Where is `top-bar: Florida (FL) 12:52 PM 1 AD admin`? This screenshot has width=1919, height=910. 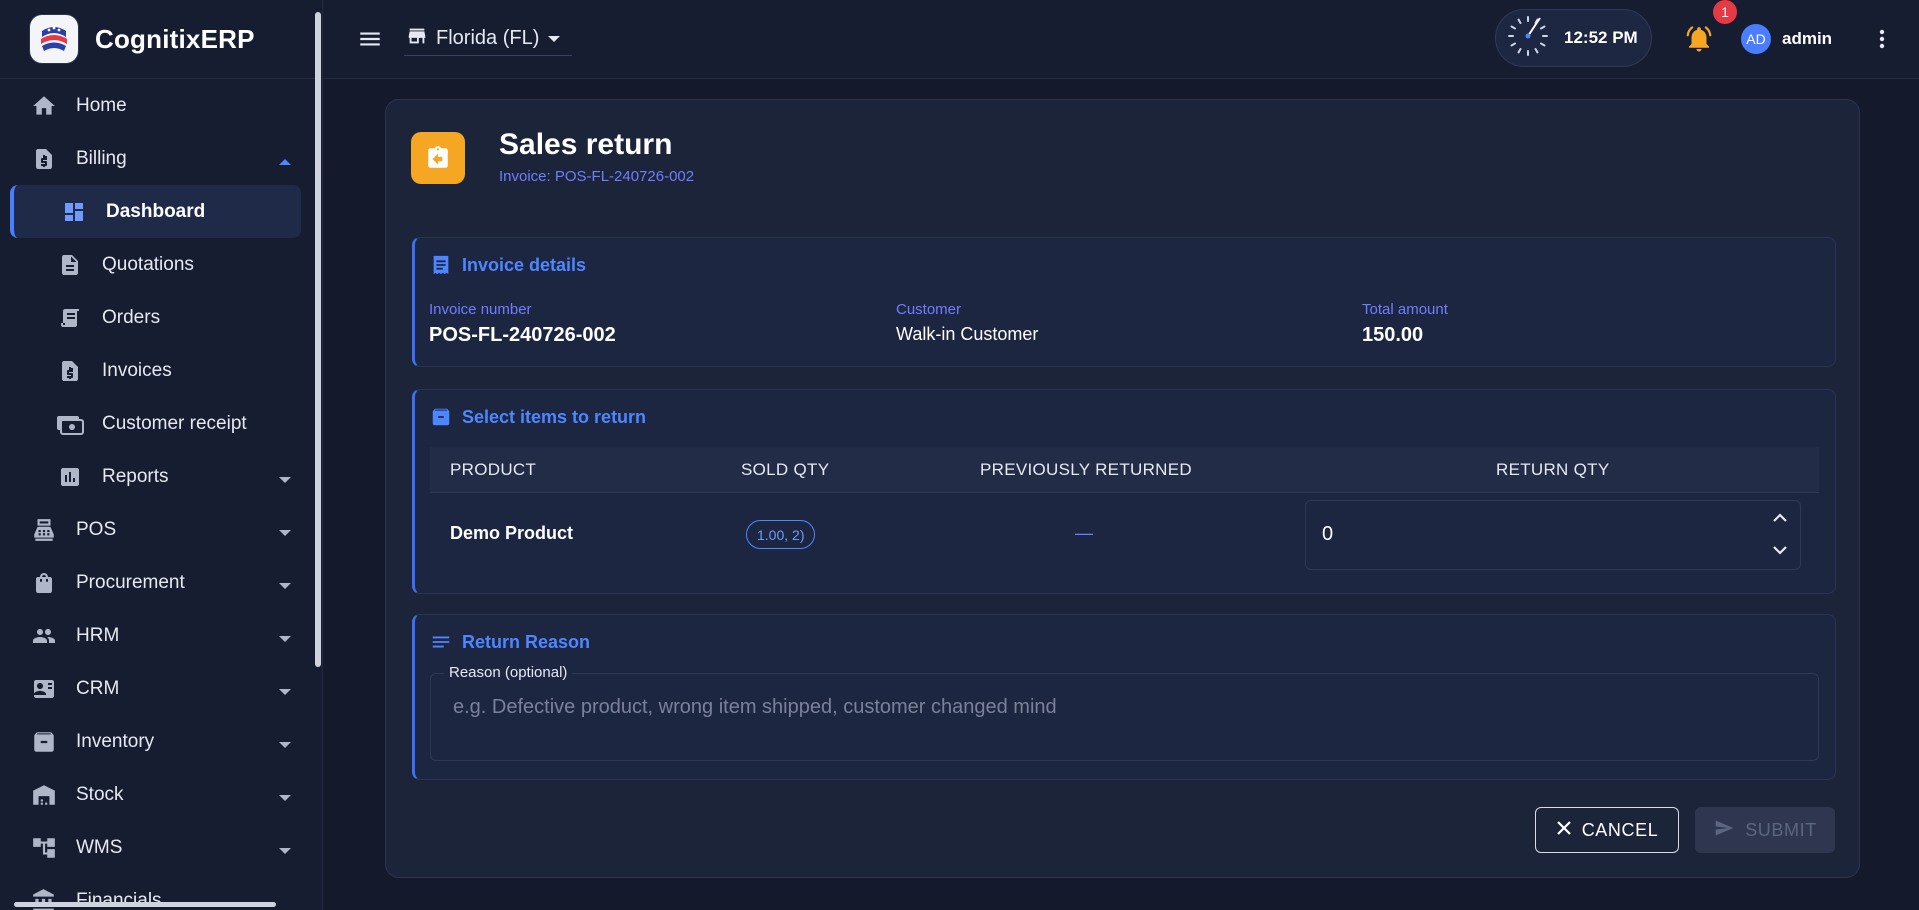 top-bar: Florida (FL) 12:52 PM 1 AD admin is located at coordinates (1121, 39).